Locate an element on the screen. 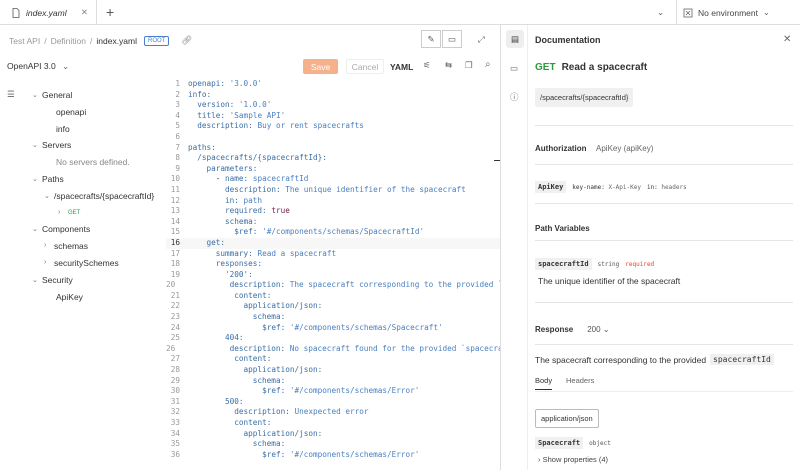  param-row: spacecraftId string required is located at coordinates (594, 264).